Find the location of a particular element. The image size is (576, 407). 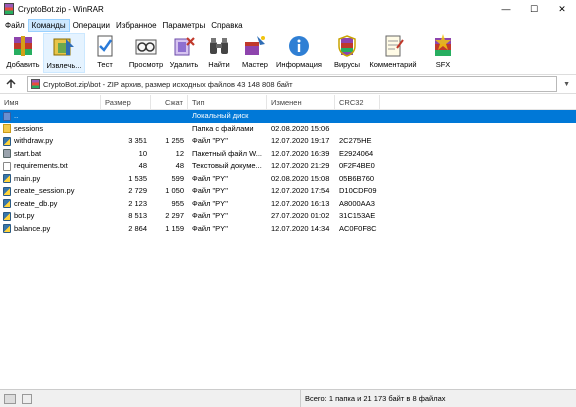

wizard-icon is located at coordinates (255, 46).